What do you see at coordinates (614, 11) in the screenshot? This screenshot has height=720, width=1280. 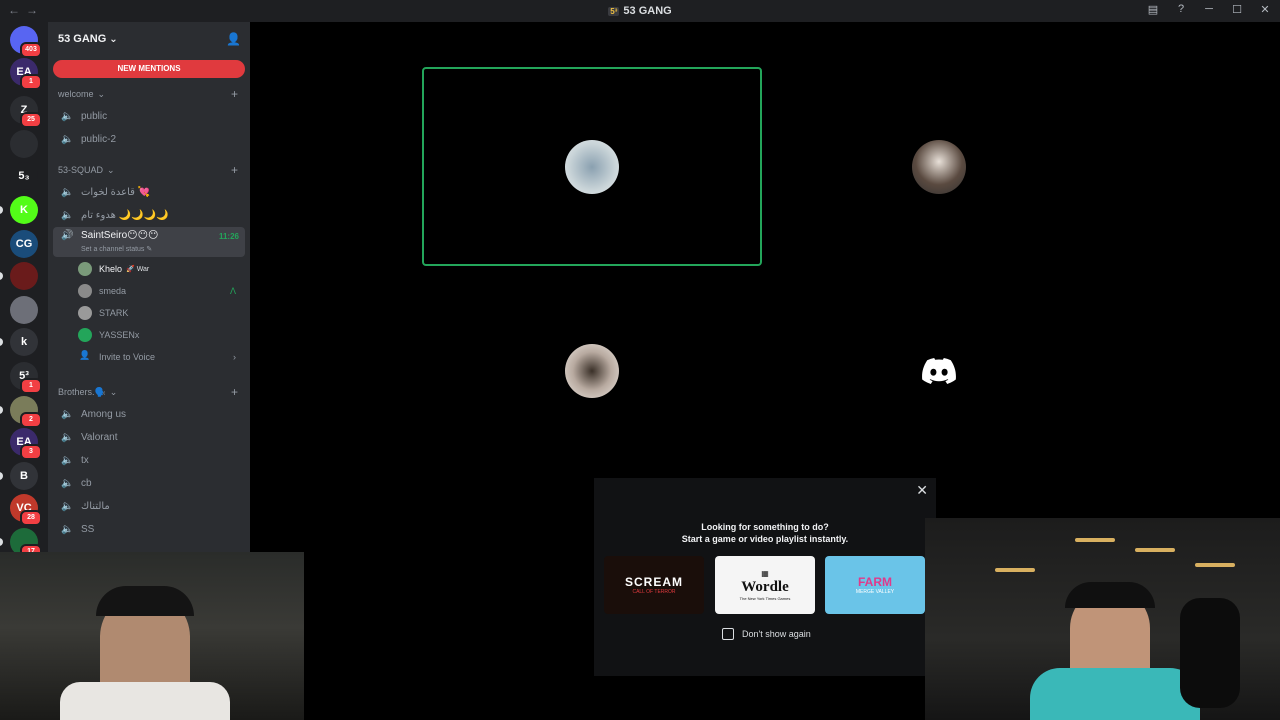 I see `server-icon: 5³` at bounding box center [614, 11].